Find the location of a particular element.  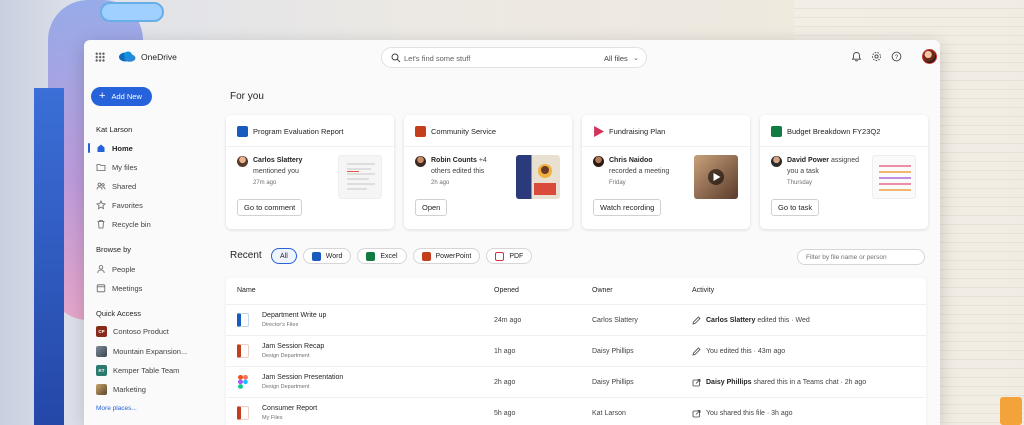

browse-heading: Browse by is located at coordinates (114, 249).